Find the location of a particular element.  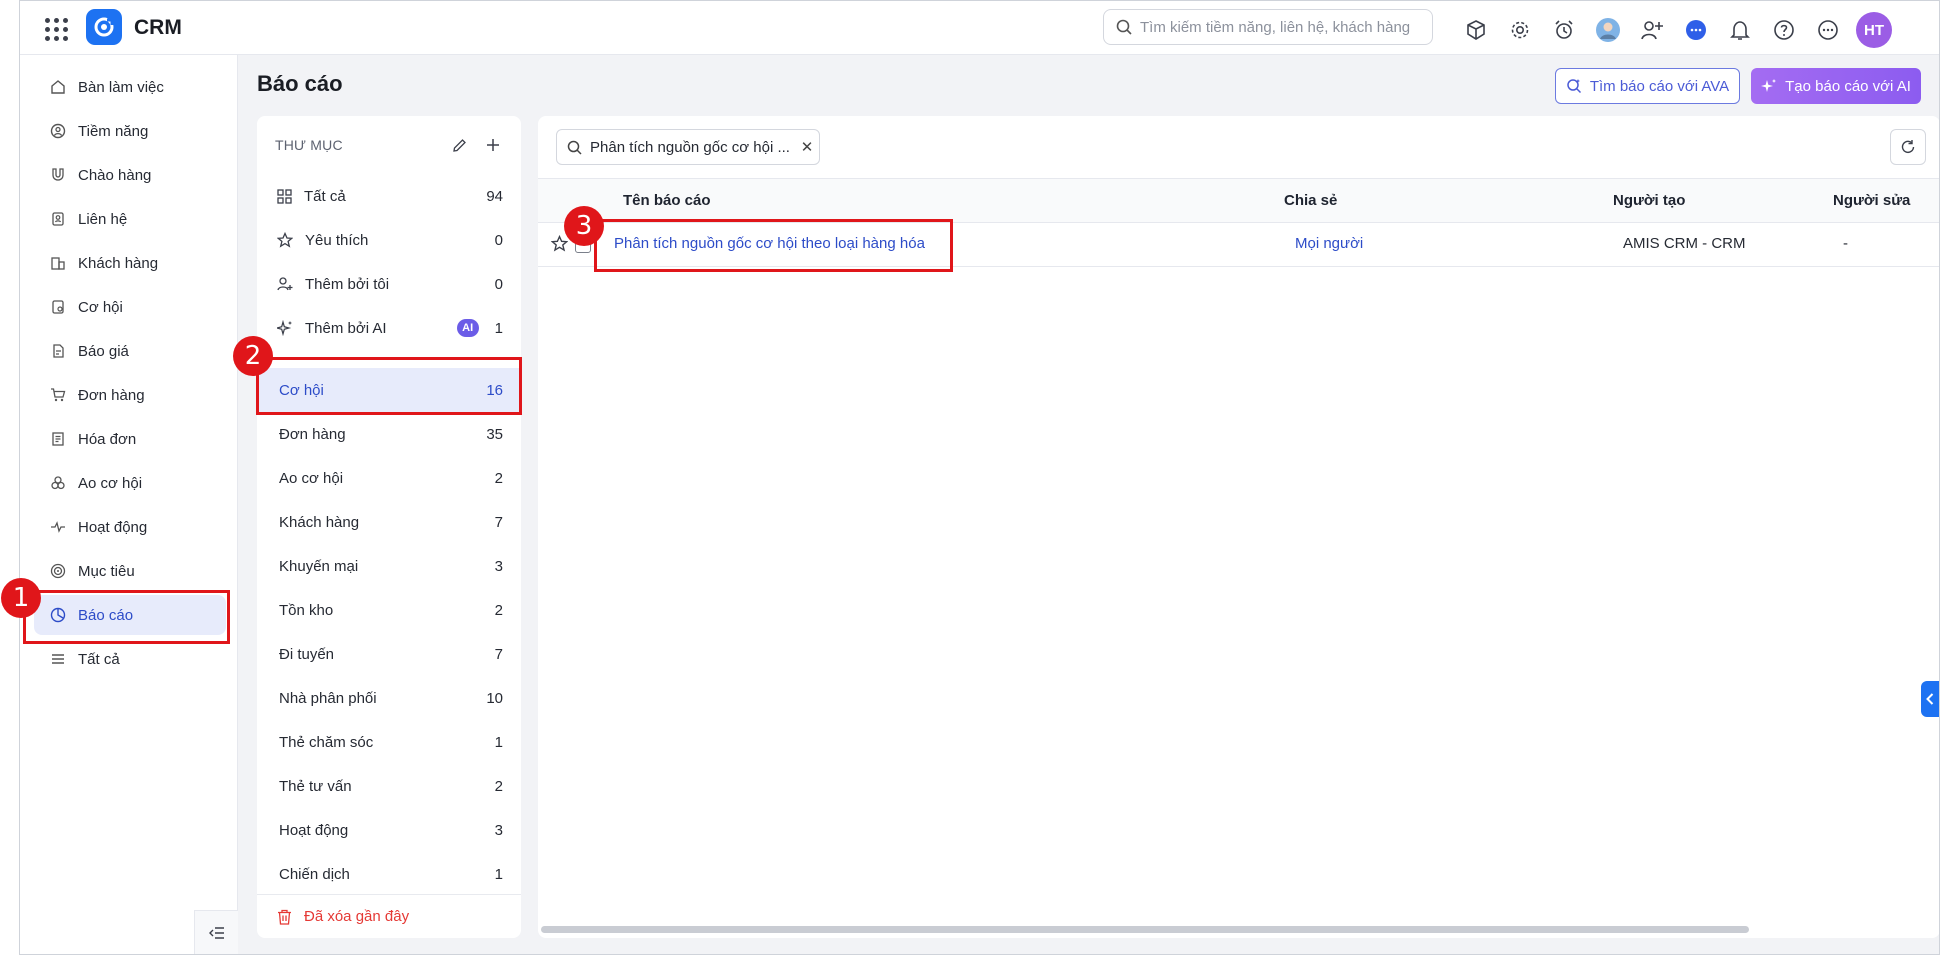

global-search is located at coordinates (1268, 27).